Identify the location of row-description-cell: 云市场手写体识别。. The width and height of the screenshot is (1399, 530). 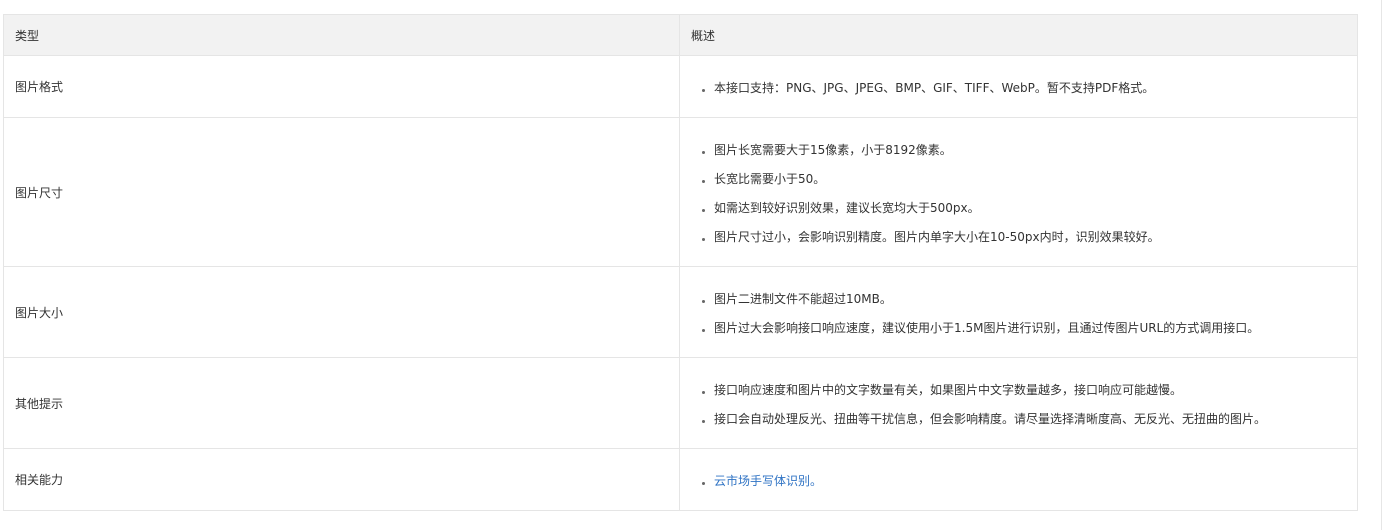
(1018, 479).